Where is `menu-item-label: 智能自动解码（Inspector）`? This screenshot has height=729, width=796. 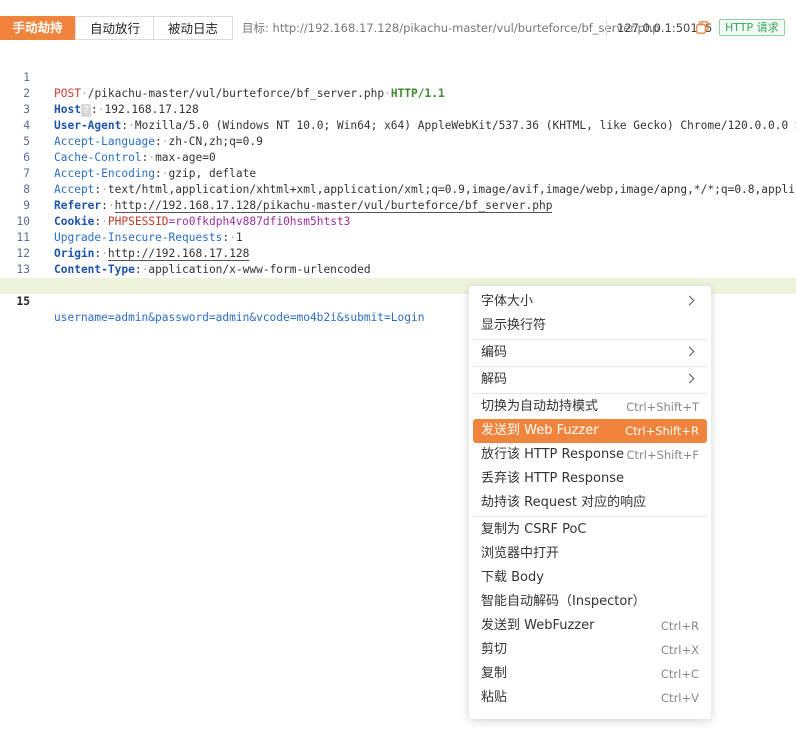
menu-item-label: 智能自动解码（Inspector） is located at coordinates (563, 601).